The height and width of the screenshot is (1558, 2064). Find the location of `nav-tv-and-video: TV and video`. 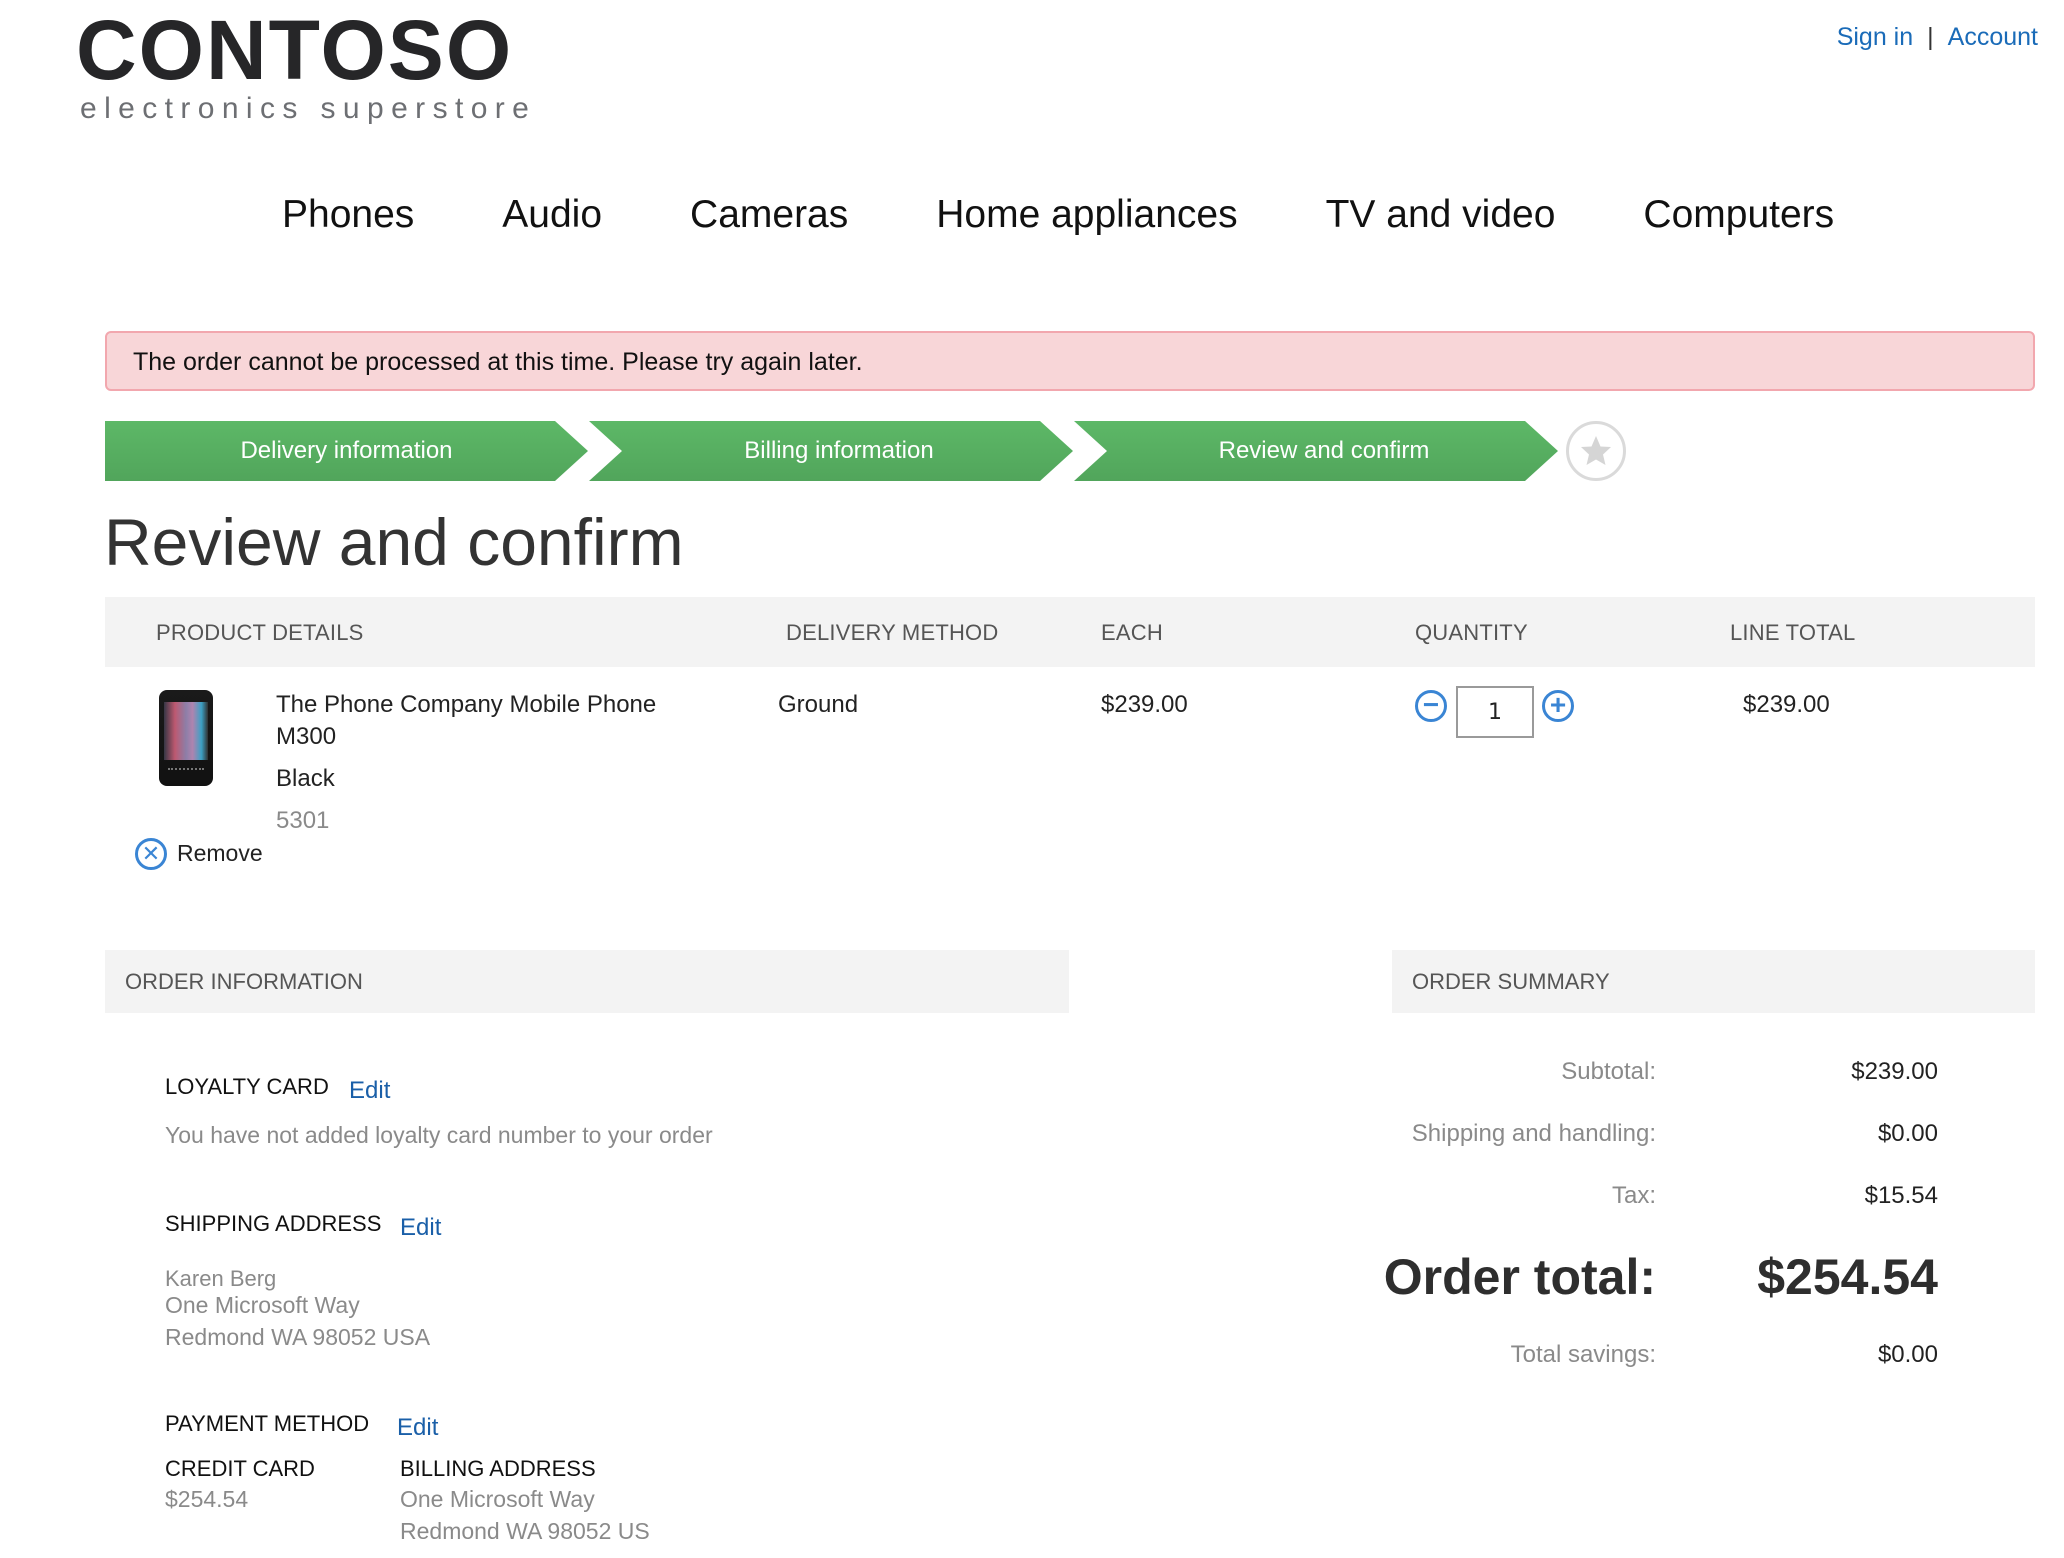

nav-tv-and-video: TV and video is located at coordinates (1441, 215).